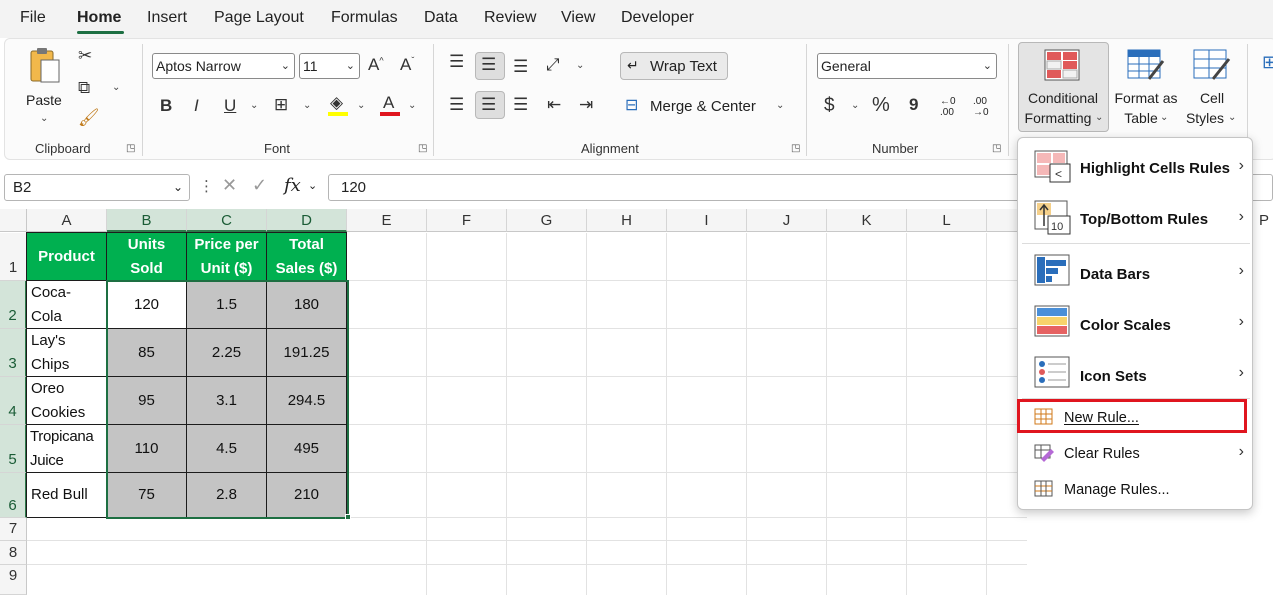  What do you see at coordinates (829, 106) in the screenshot?
I see `currency-button: $` at bounding box center [829, 106].